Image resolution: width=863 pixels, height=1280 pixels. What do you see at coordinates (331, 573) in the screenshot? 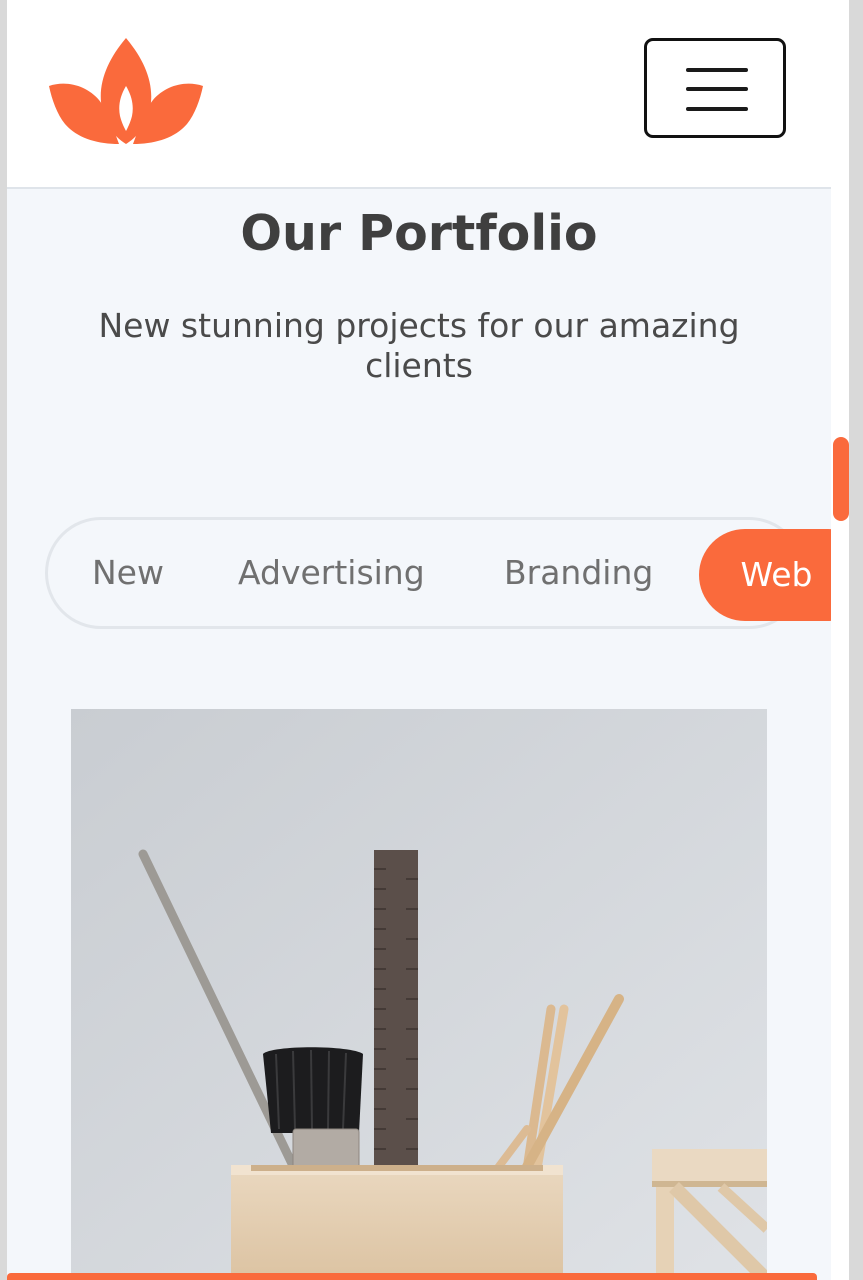
I see `tab-advertising: Advertising` at bounding box center [331, 573].